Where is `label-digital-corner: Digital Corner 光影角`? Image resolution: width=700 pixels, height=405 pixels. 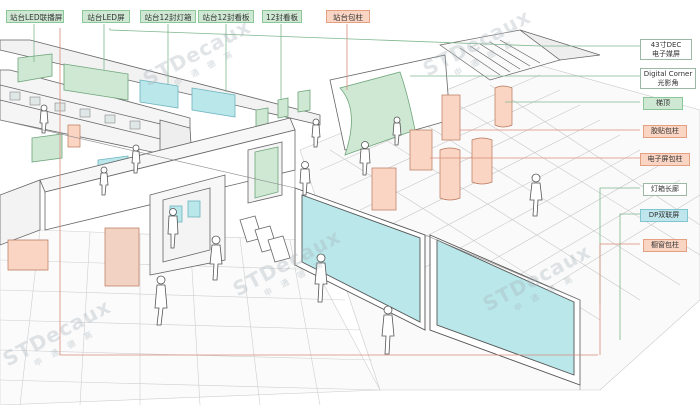
label-digital-corner: Digital Corner 光影角 is located at coordinates (668, 78).